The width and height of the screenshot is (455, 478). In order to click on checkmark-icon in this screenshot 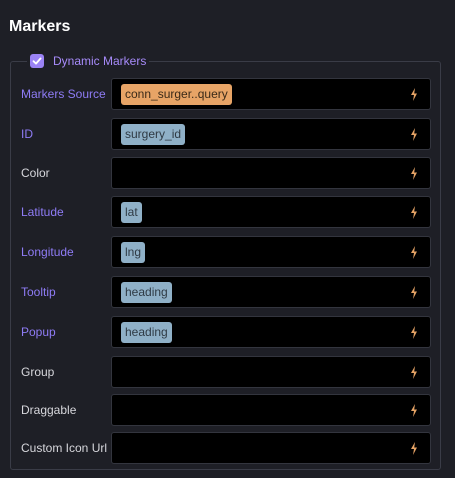, I will do `click(37, 61)`.